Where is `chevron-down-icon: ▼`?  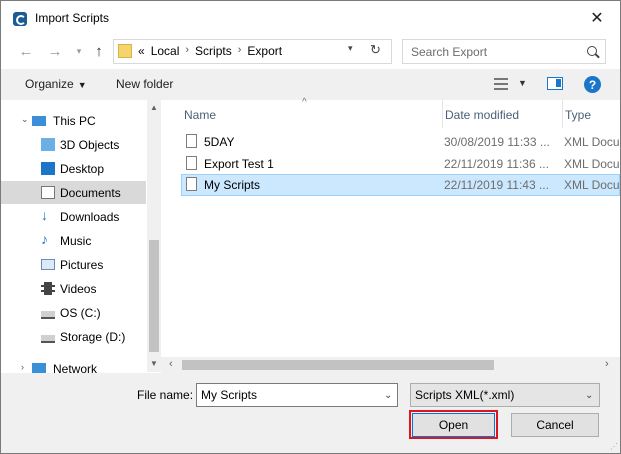
chevron-down-icon: ▼ is located at coordinates (82, 85).